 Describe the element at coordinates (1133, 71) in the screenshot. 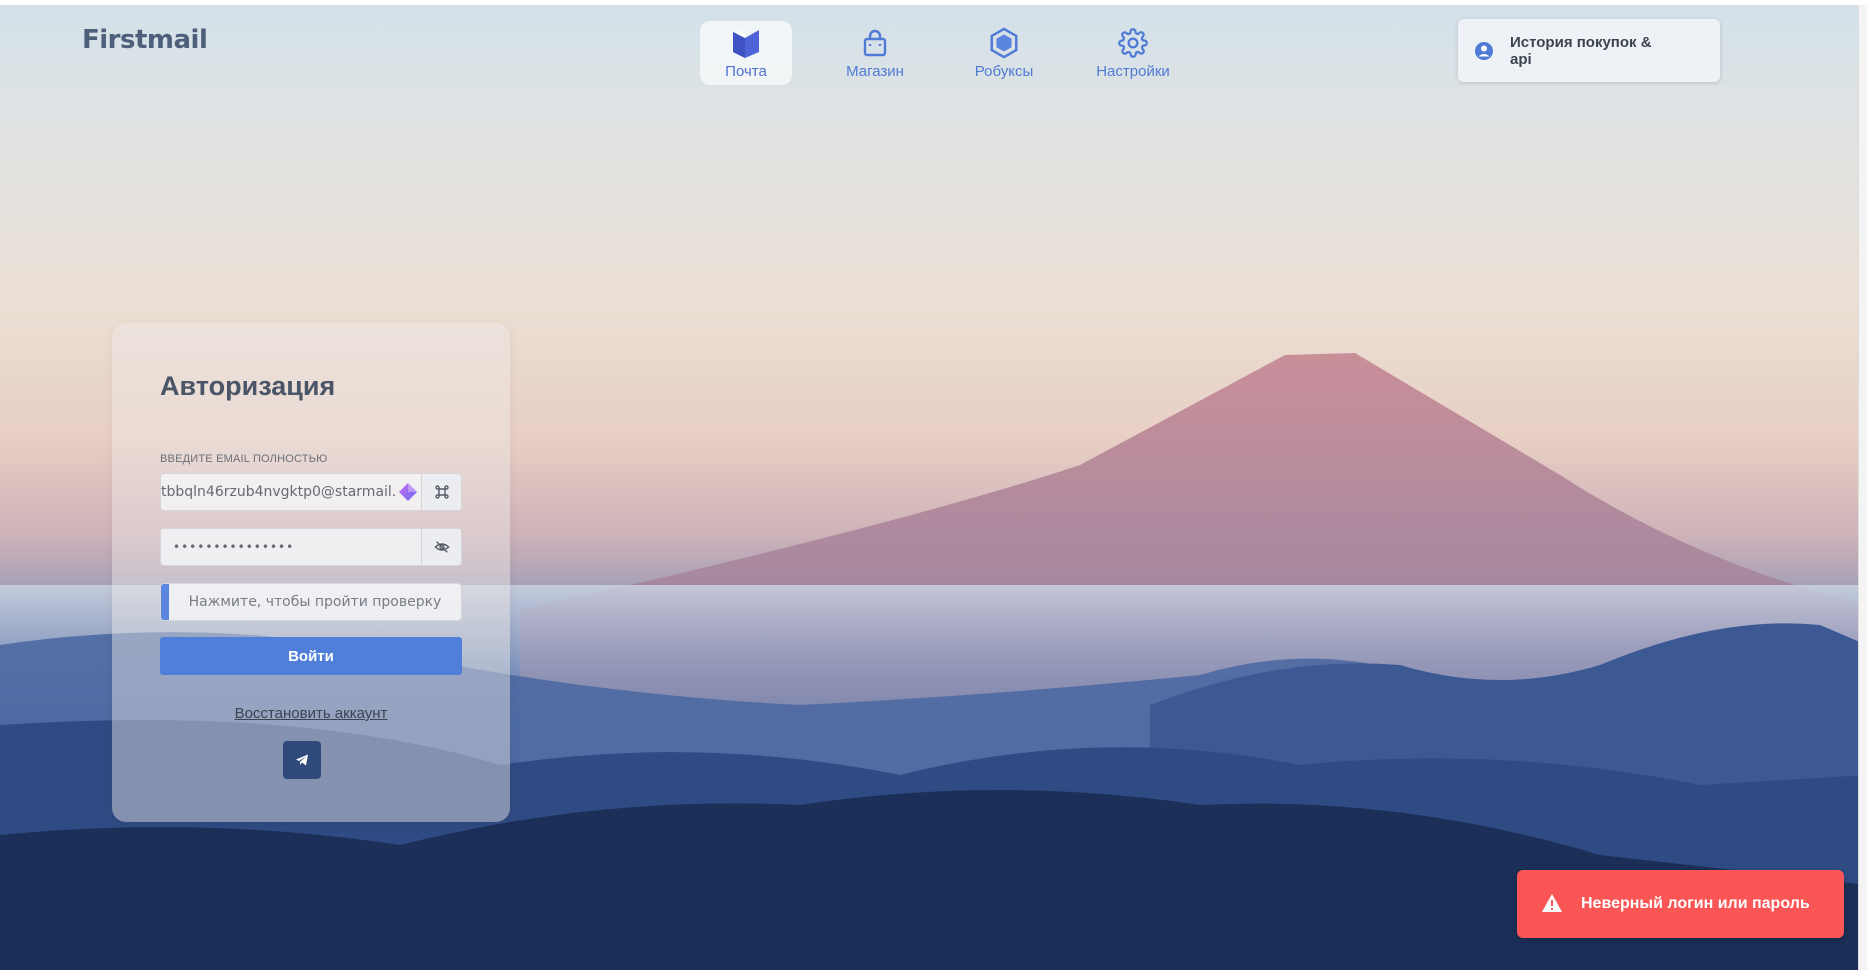

I see `nav-label: Настройки` at that location.